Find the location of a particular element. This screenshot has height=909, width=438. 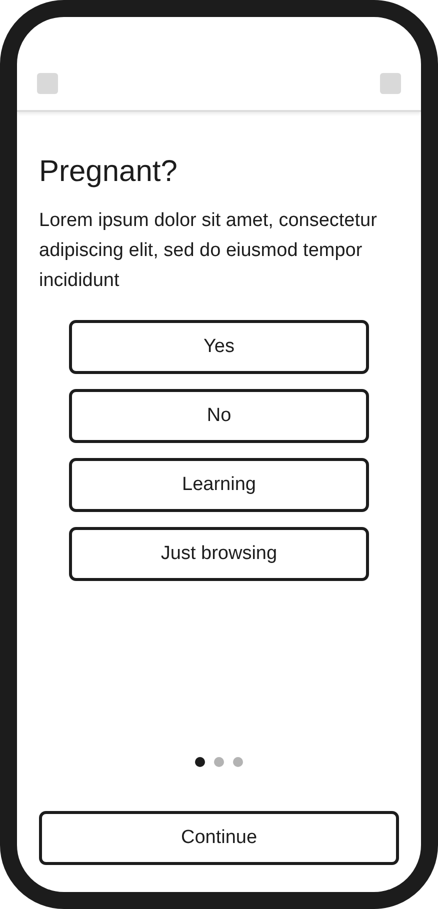

option-button: Yes is located at coordinates (219, 347).